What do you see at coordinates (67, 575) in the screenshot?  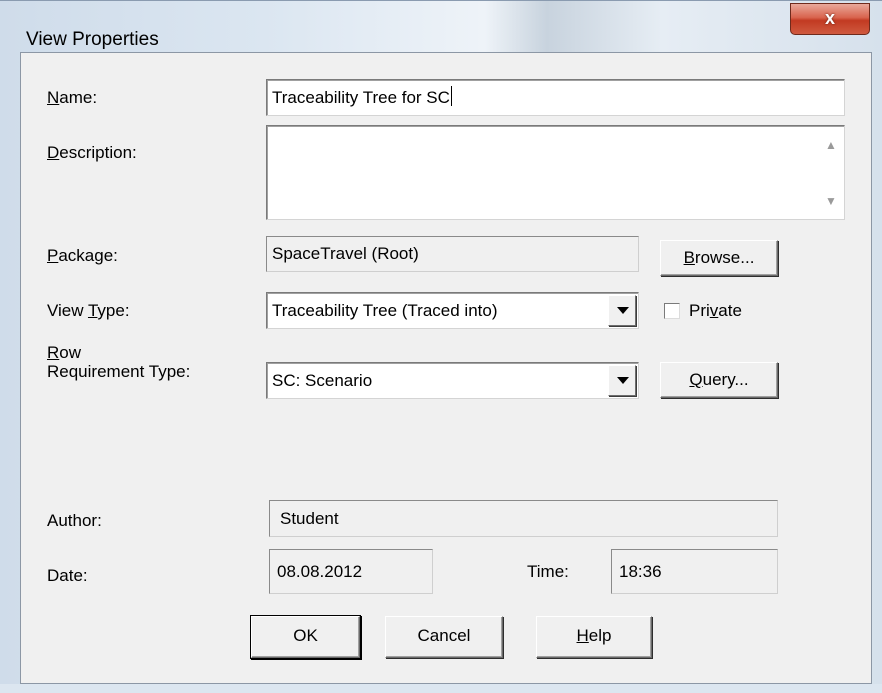 I see `date-label: Date:` at bounding box center [67, 575].